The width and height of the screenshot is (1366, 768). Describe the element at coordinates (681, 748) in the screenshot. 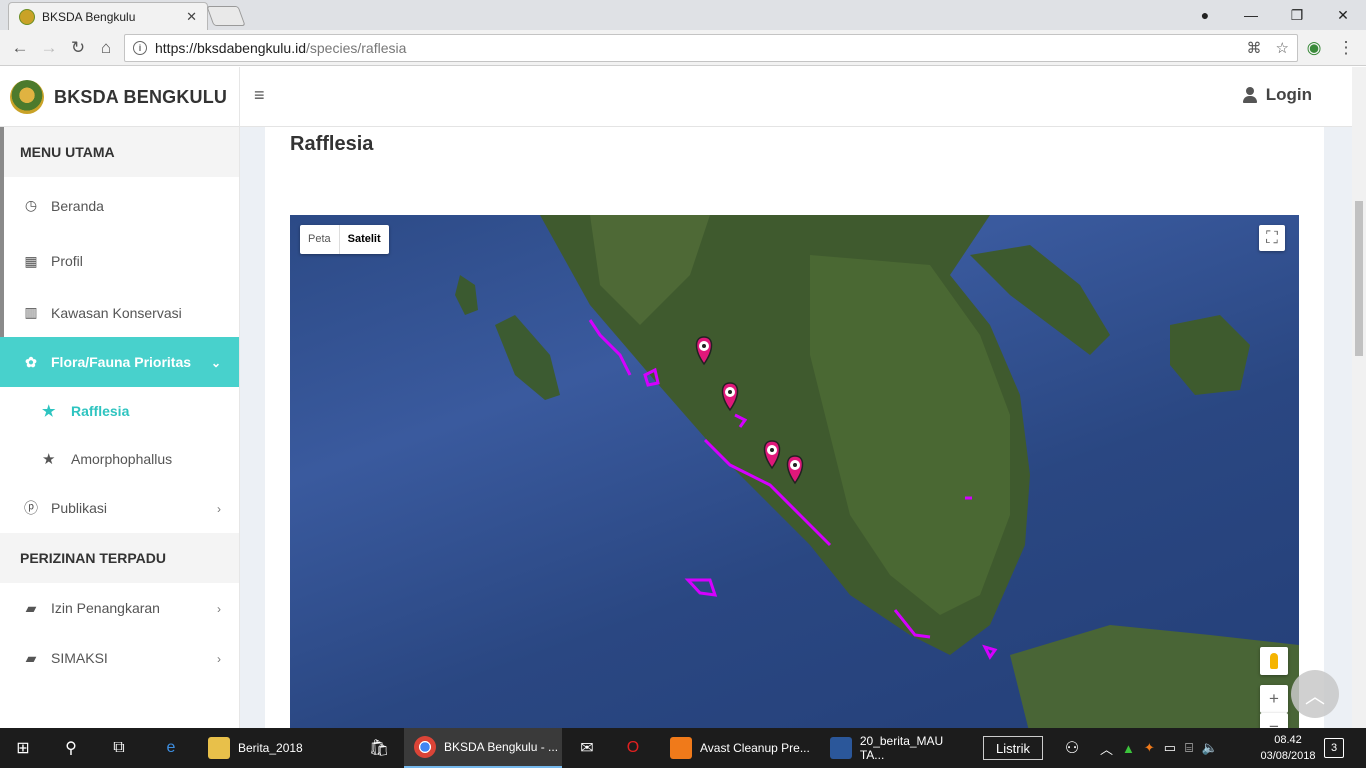

I see `avast-icon` at that location.